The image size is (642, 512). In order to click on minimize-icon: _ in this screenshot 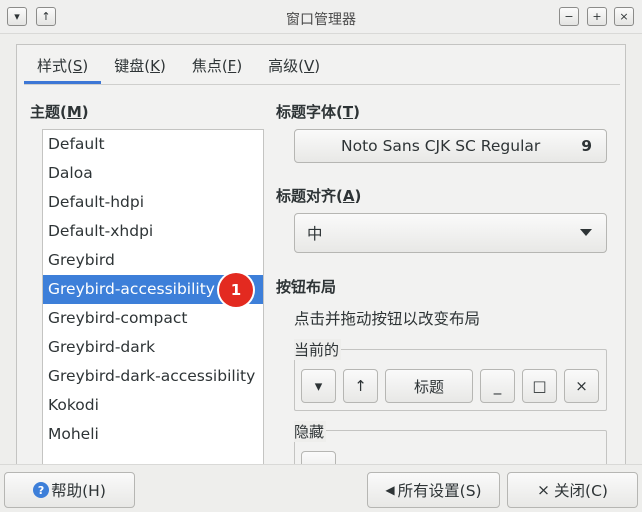, I will do `click(497, 386)`.